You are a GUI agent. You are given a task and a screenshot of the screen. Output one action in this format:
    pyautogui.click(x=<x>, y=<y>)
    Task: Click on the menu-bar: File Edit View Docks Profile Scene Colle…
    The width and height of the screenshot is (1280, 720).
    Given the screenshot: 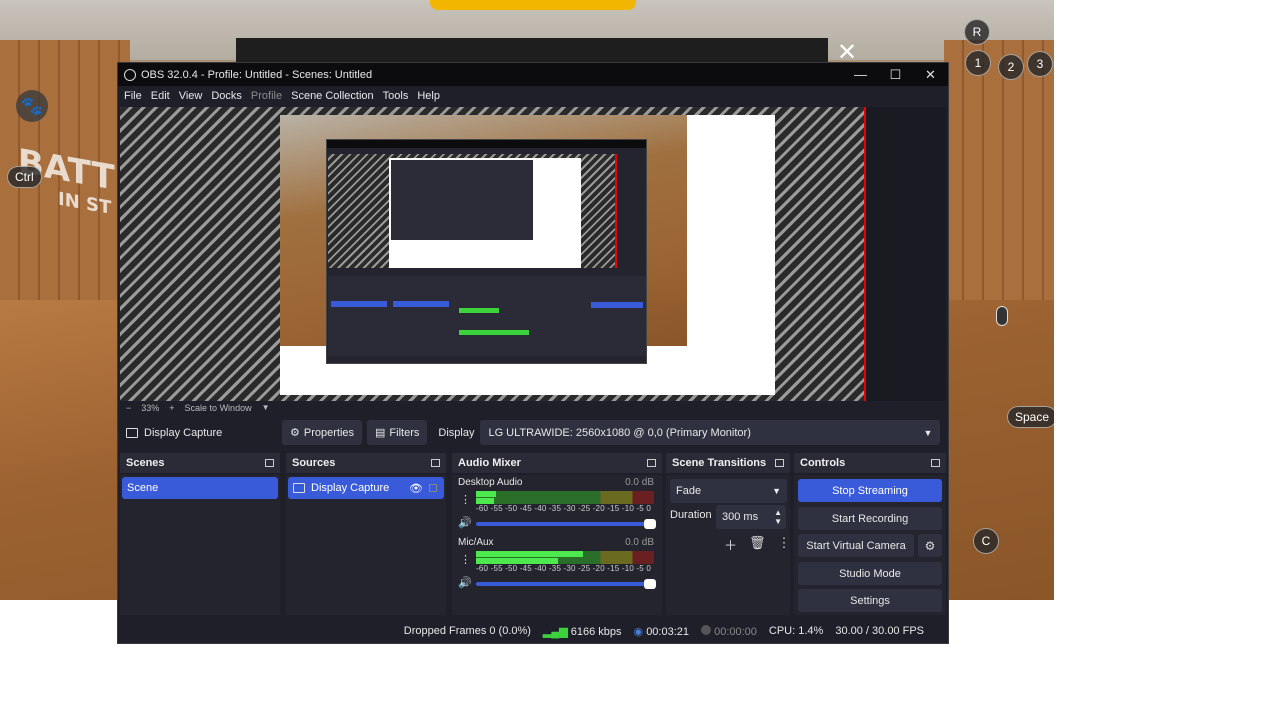 What is the action you would take?
    pyautogui.click(x=533, y=96)
    